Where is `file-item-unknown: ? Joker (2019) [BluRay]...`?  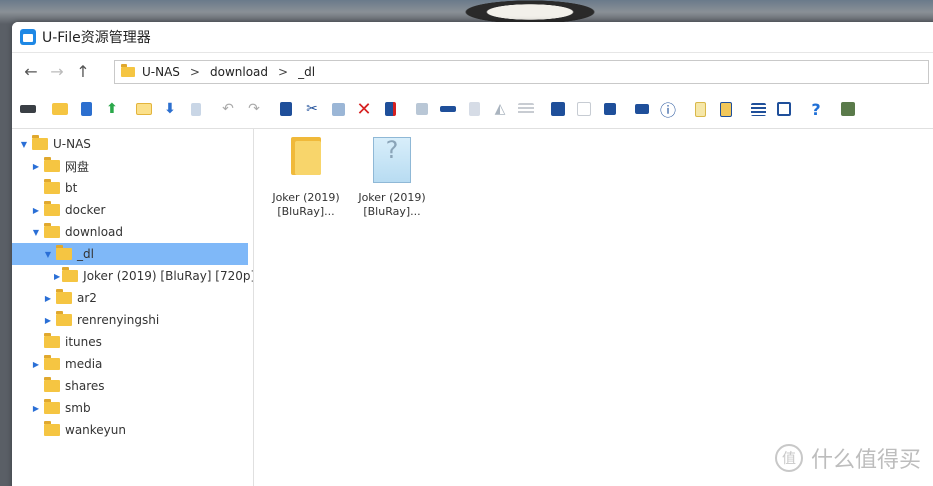
file-item-unknown: ? Joker (2019) [BluRay]... is located at coordinates (392, 178).